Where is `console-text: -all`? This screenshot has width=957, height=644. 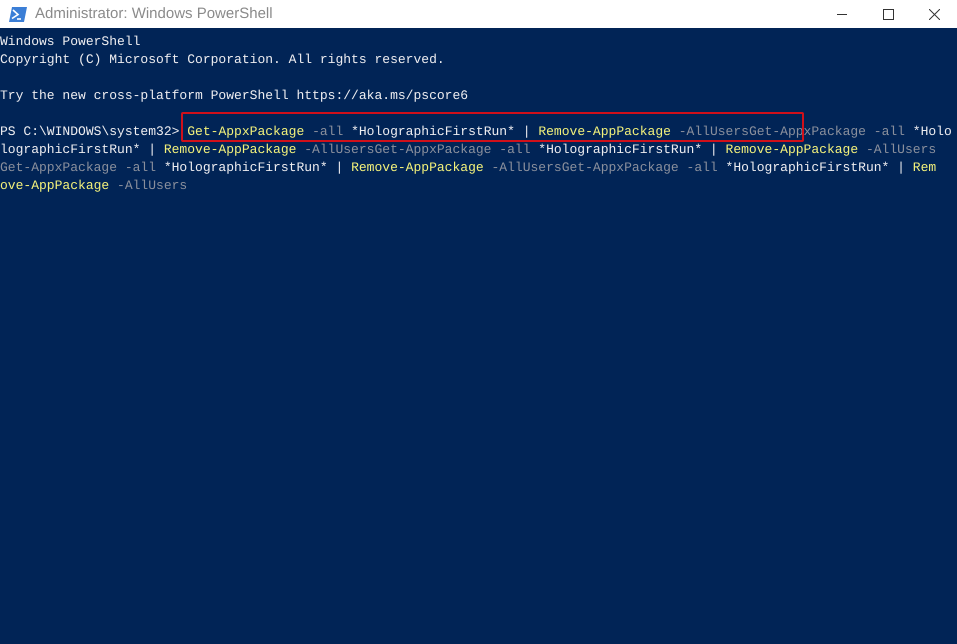 console-text: -all is located at coordinates (327, 131).